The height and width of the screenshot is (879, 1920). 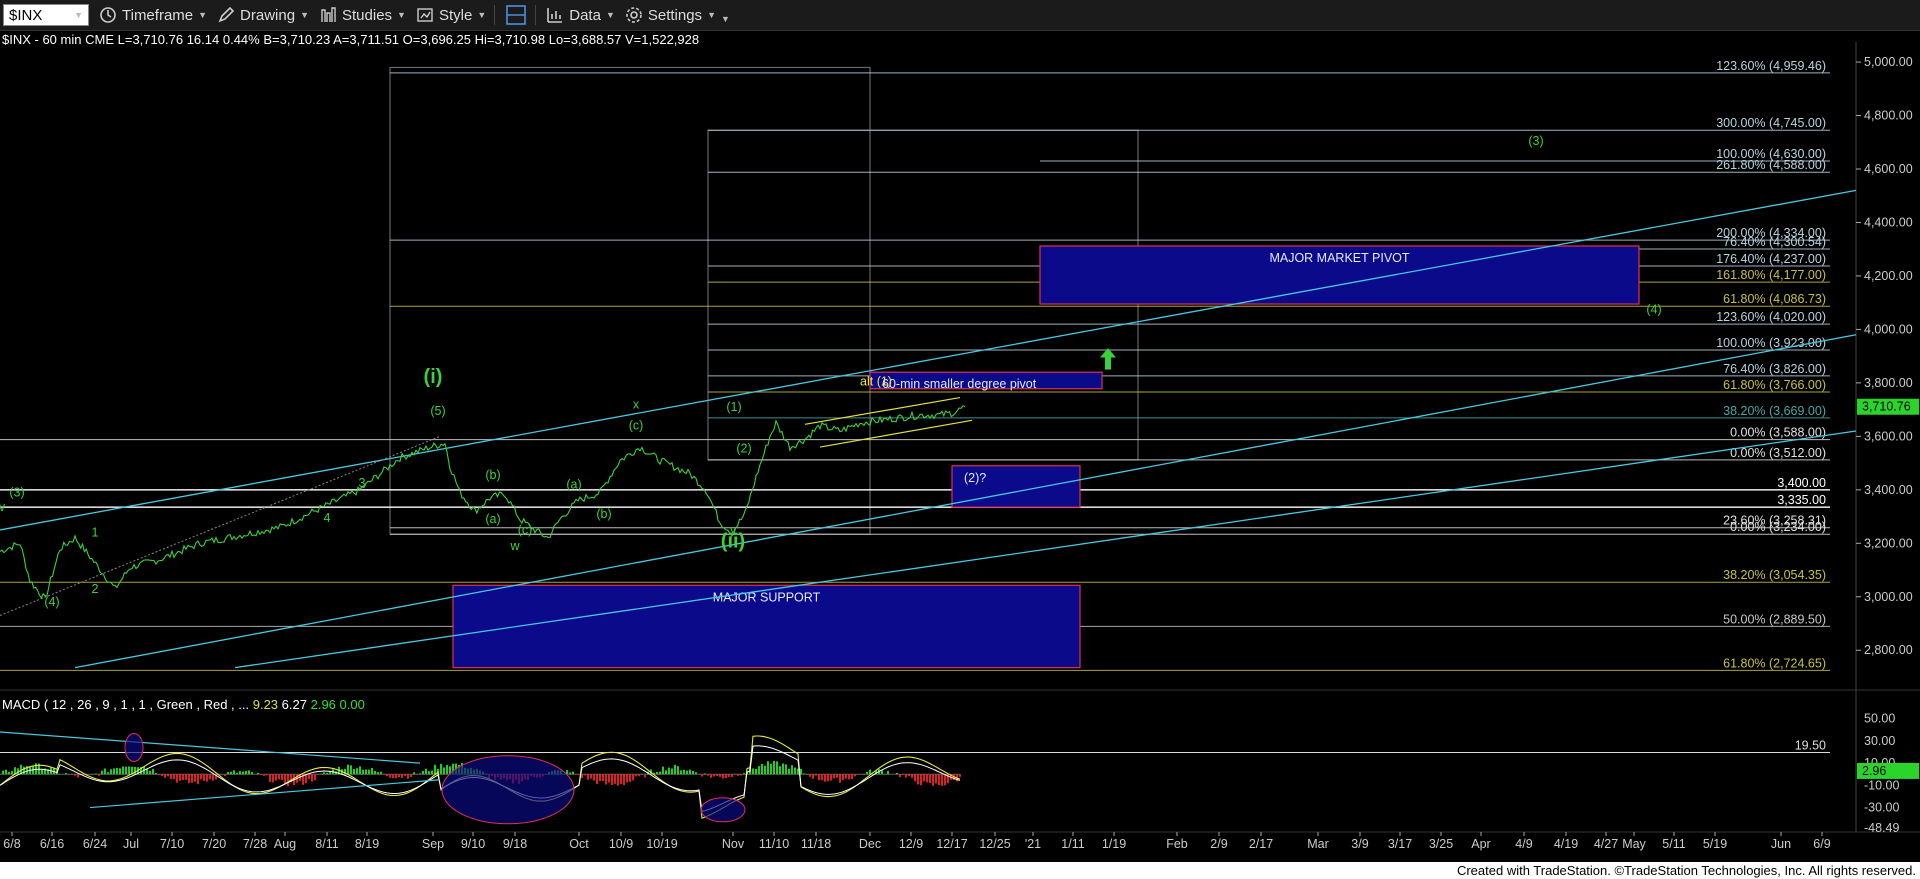 What do you see at coordinates (743, 448) in the screenshot?
I see `wave-label: (2)` at bounding box center [743, 448].